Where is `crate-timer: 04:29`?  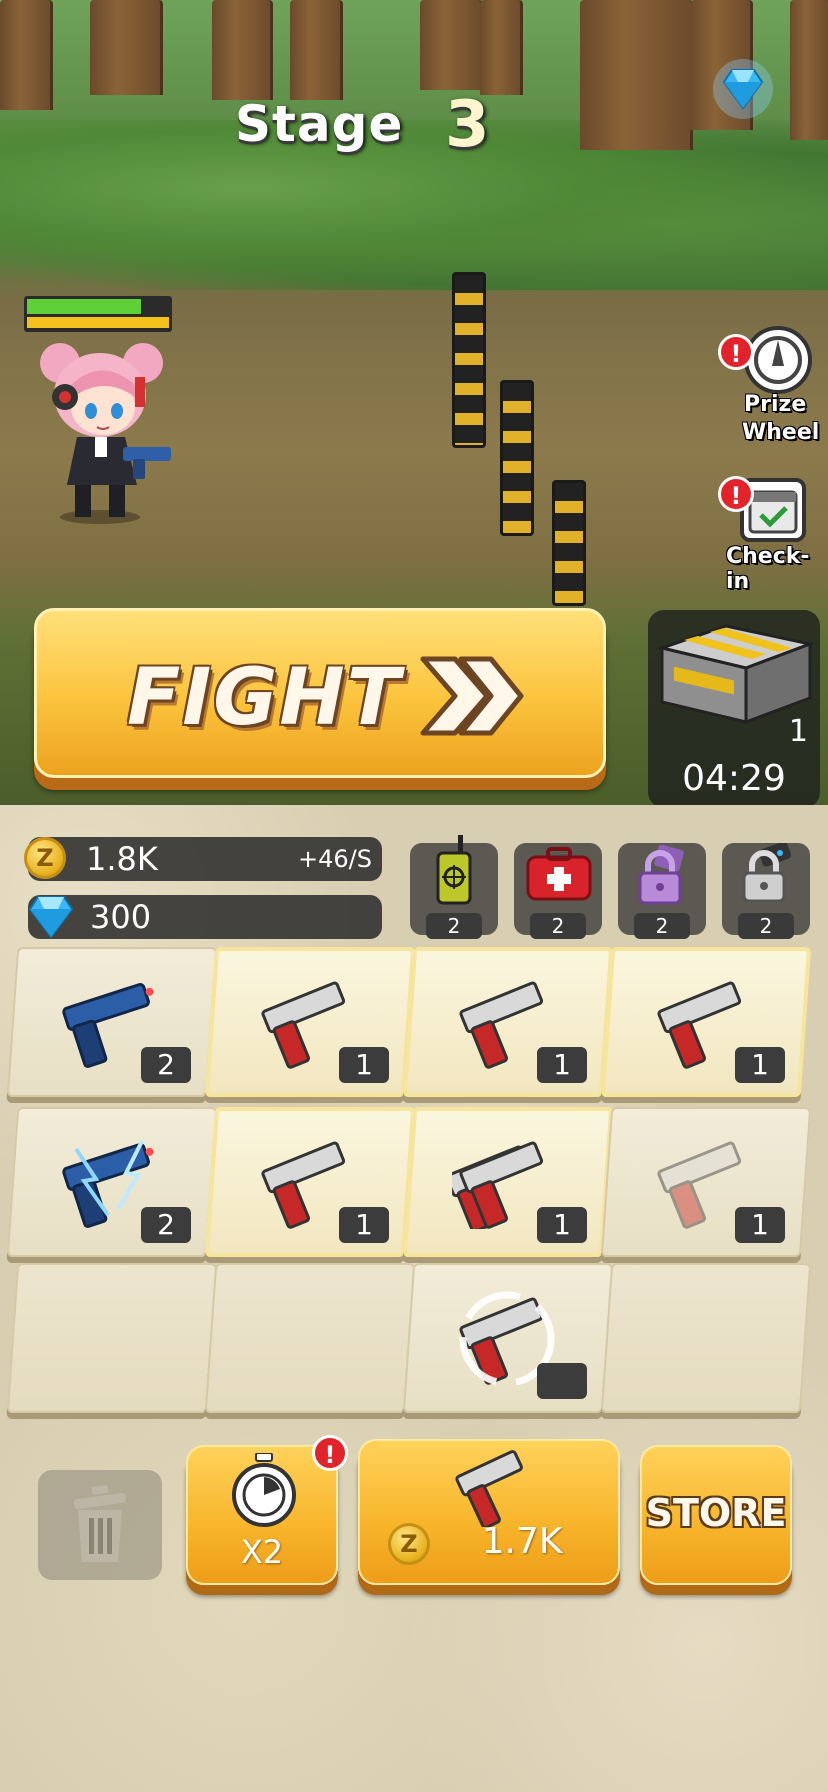 crate-timer: 04:29 is located at coordinates (734, 778).